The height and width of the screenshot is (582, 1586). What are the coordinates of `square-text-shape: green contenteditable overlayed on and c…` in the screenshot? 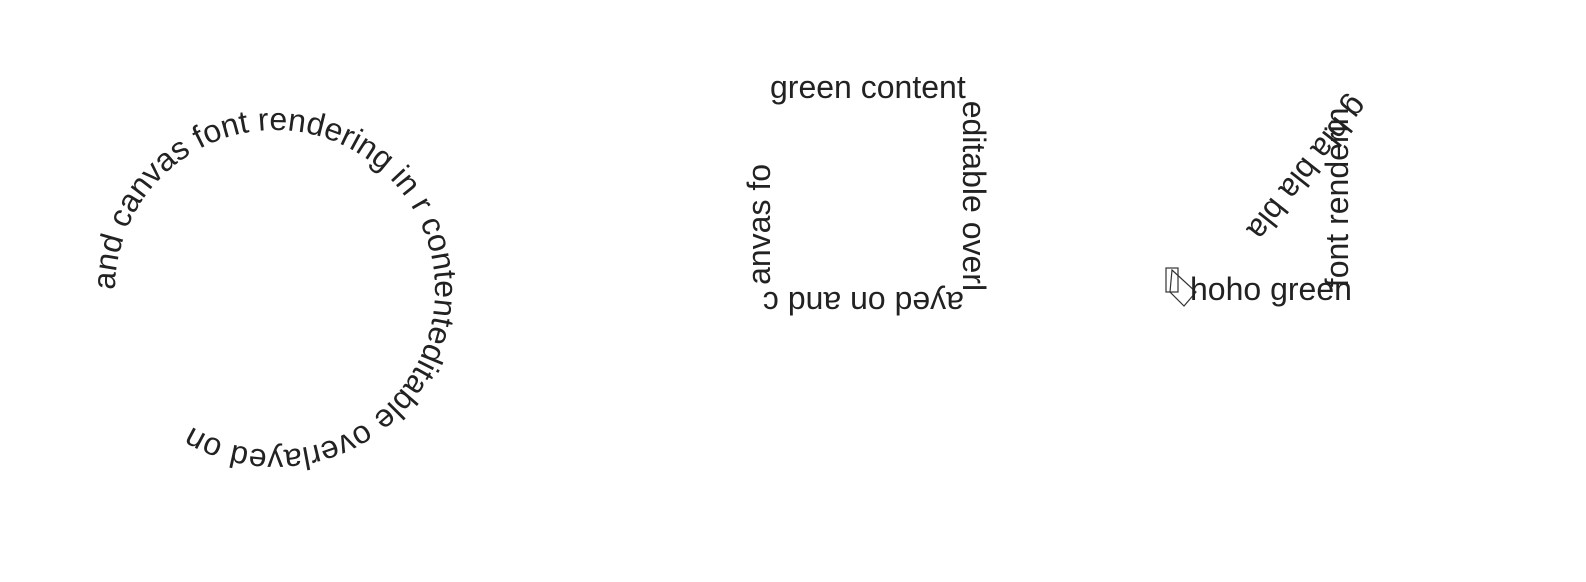 It's located at (866, 195).